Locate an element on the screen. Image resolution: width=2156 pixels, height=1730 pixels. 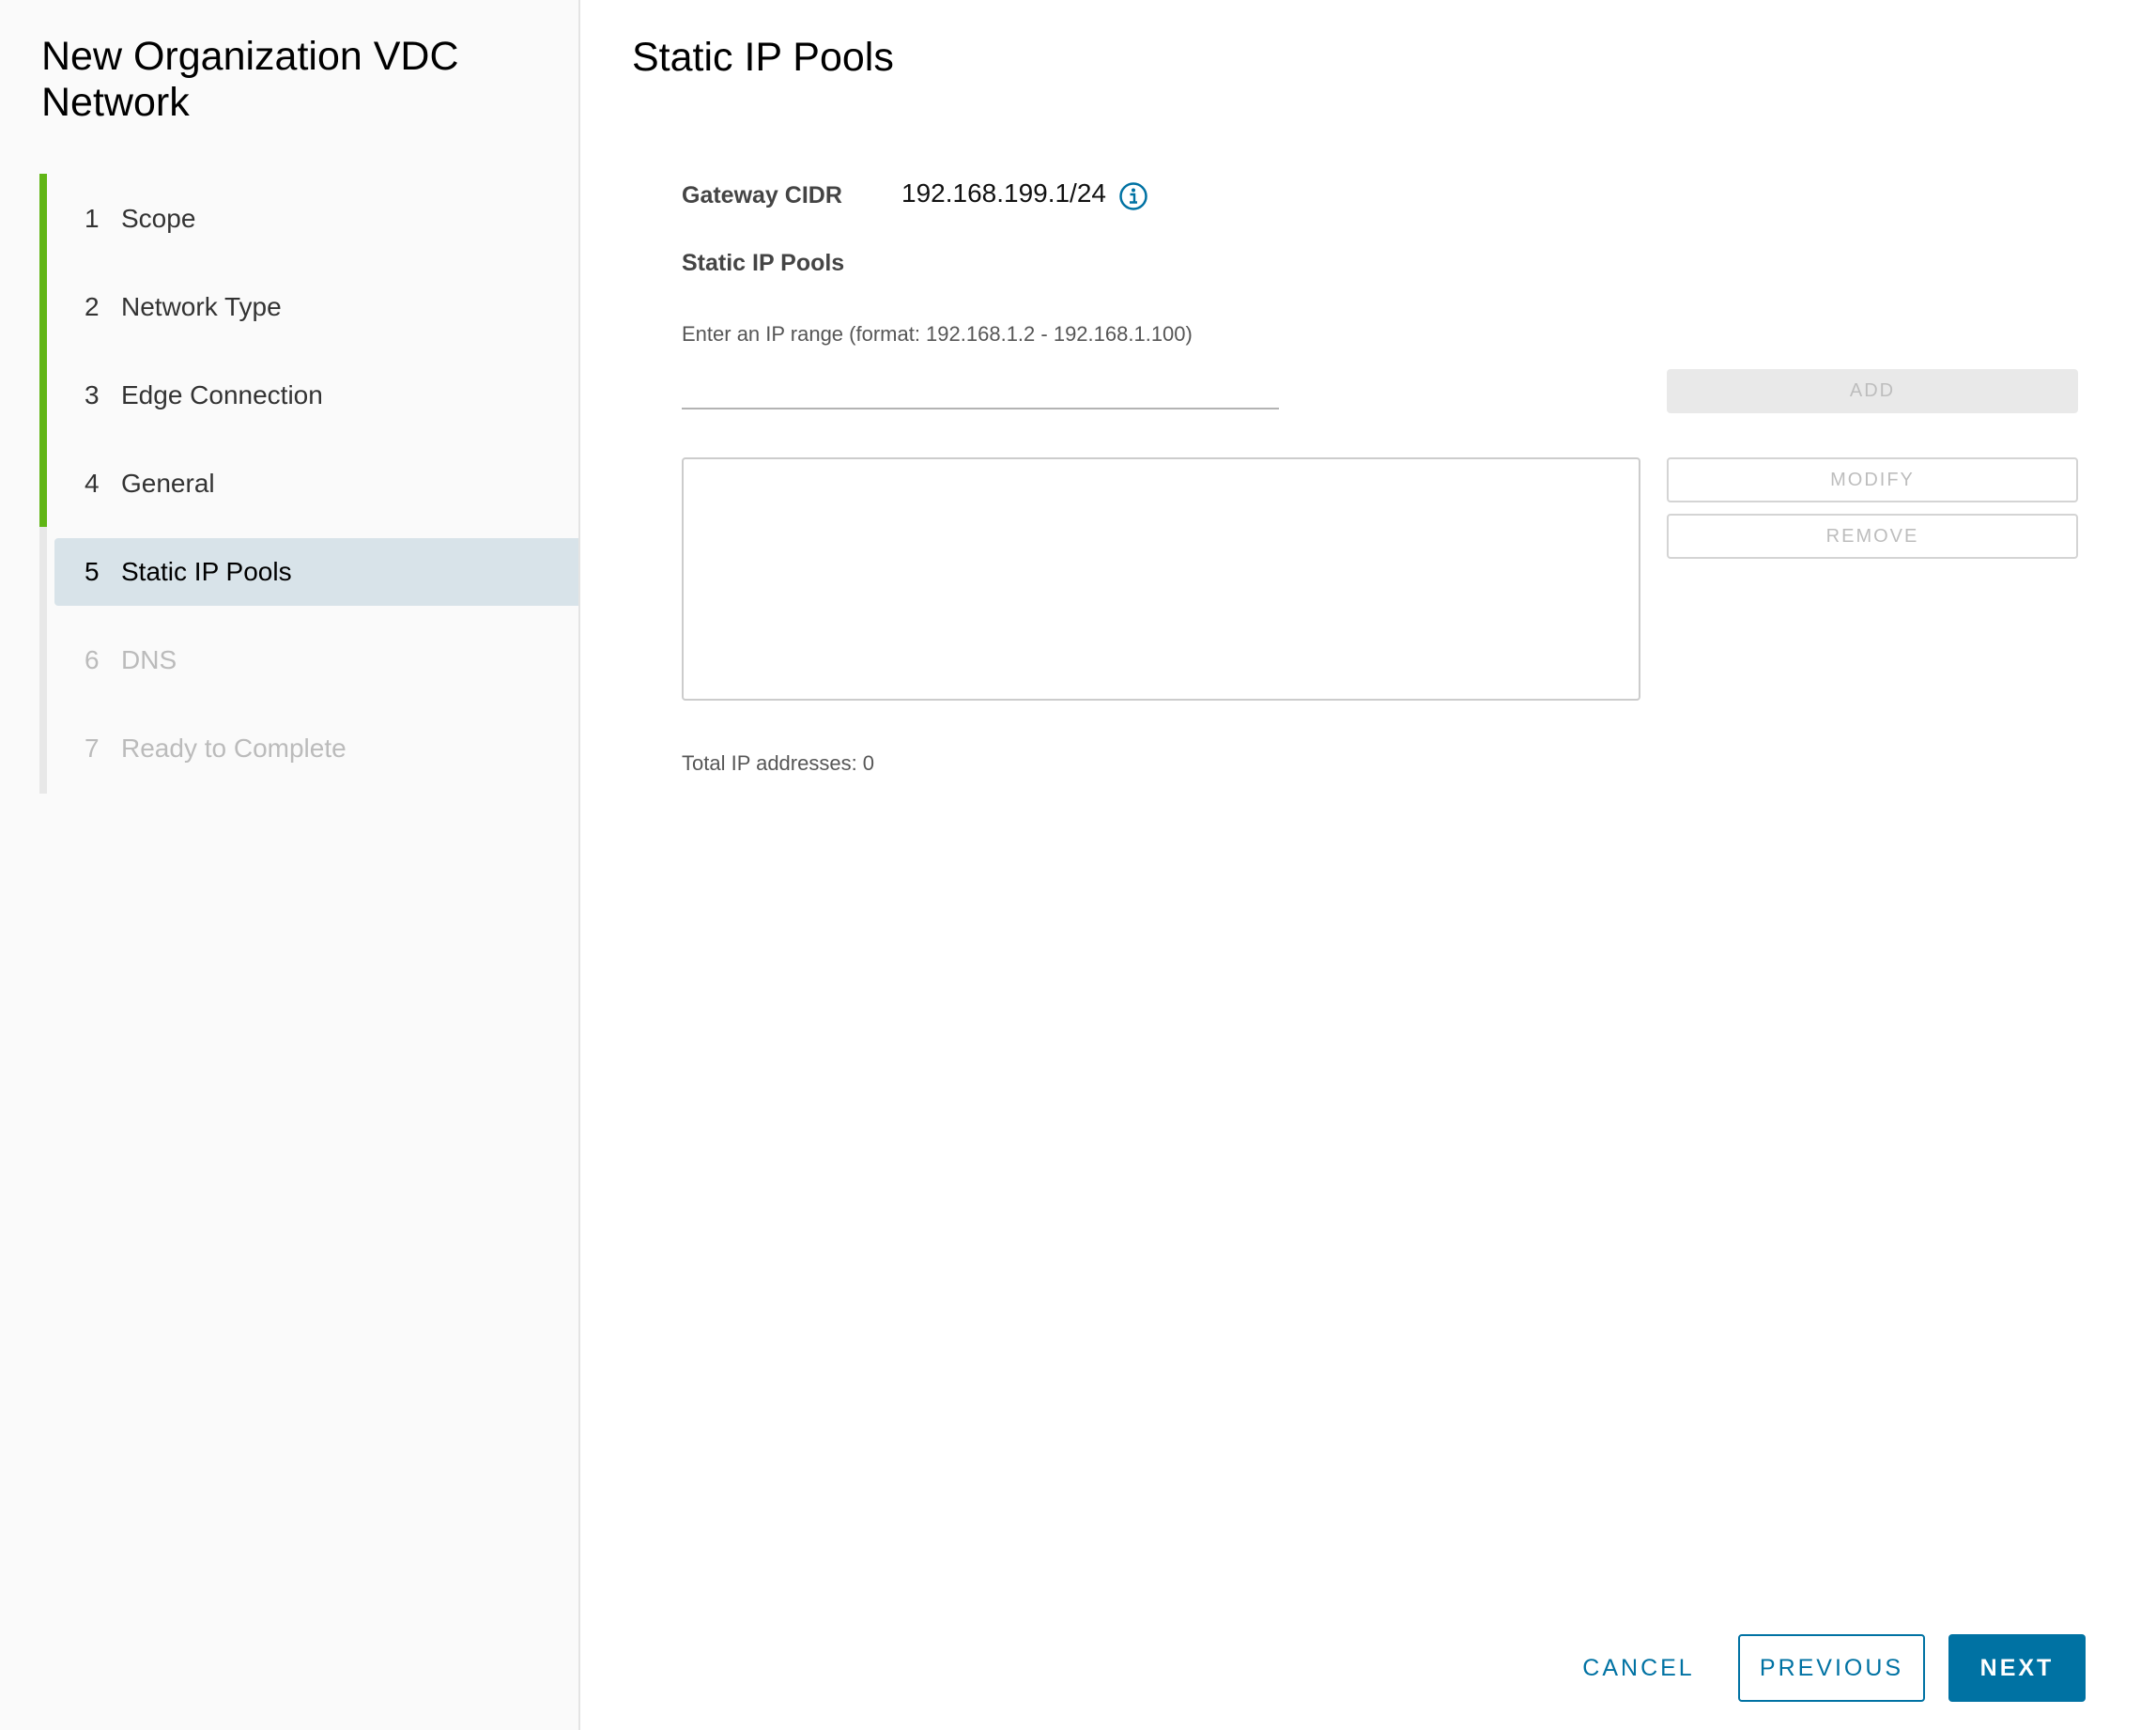
step-number: 2 is located at coordinates (92, 306).